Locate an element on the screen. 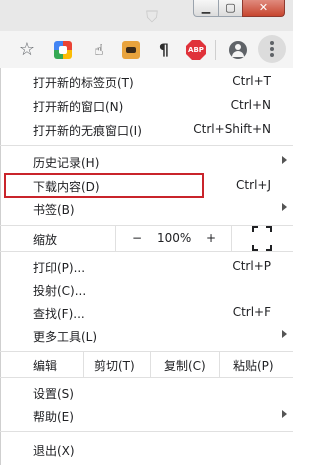 Image resolution: width=320 pixels, height=465 pixels. close-button: ✕ is located at coordinates (263, 8).